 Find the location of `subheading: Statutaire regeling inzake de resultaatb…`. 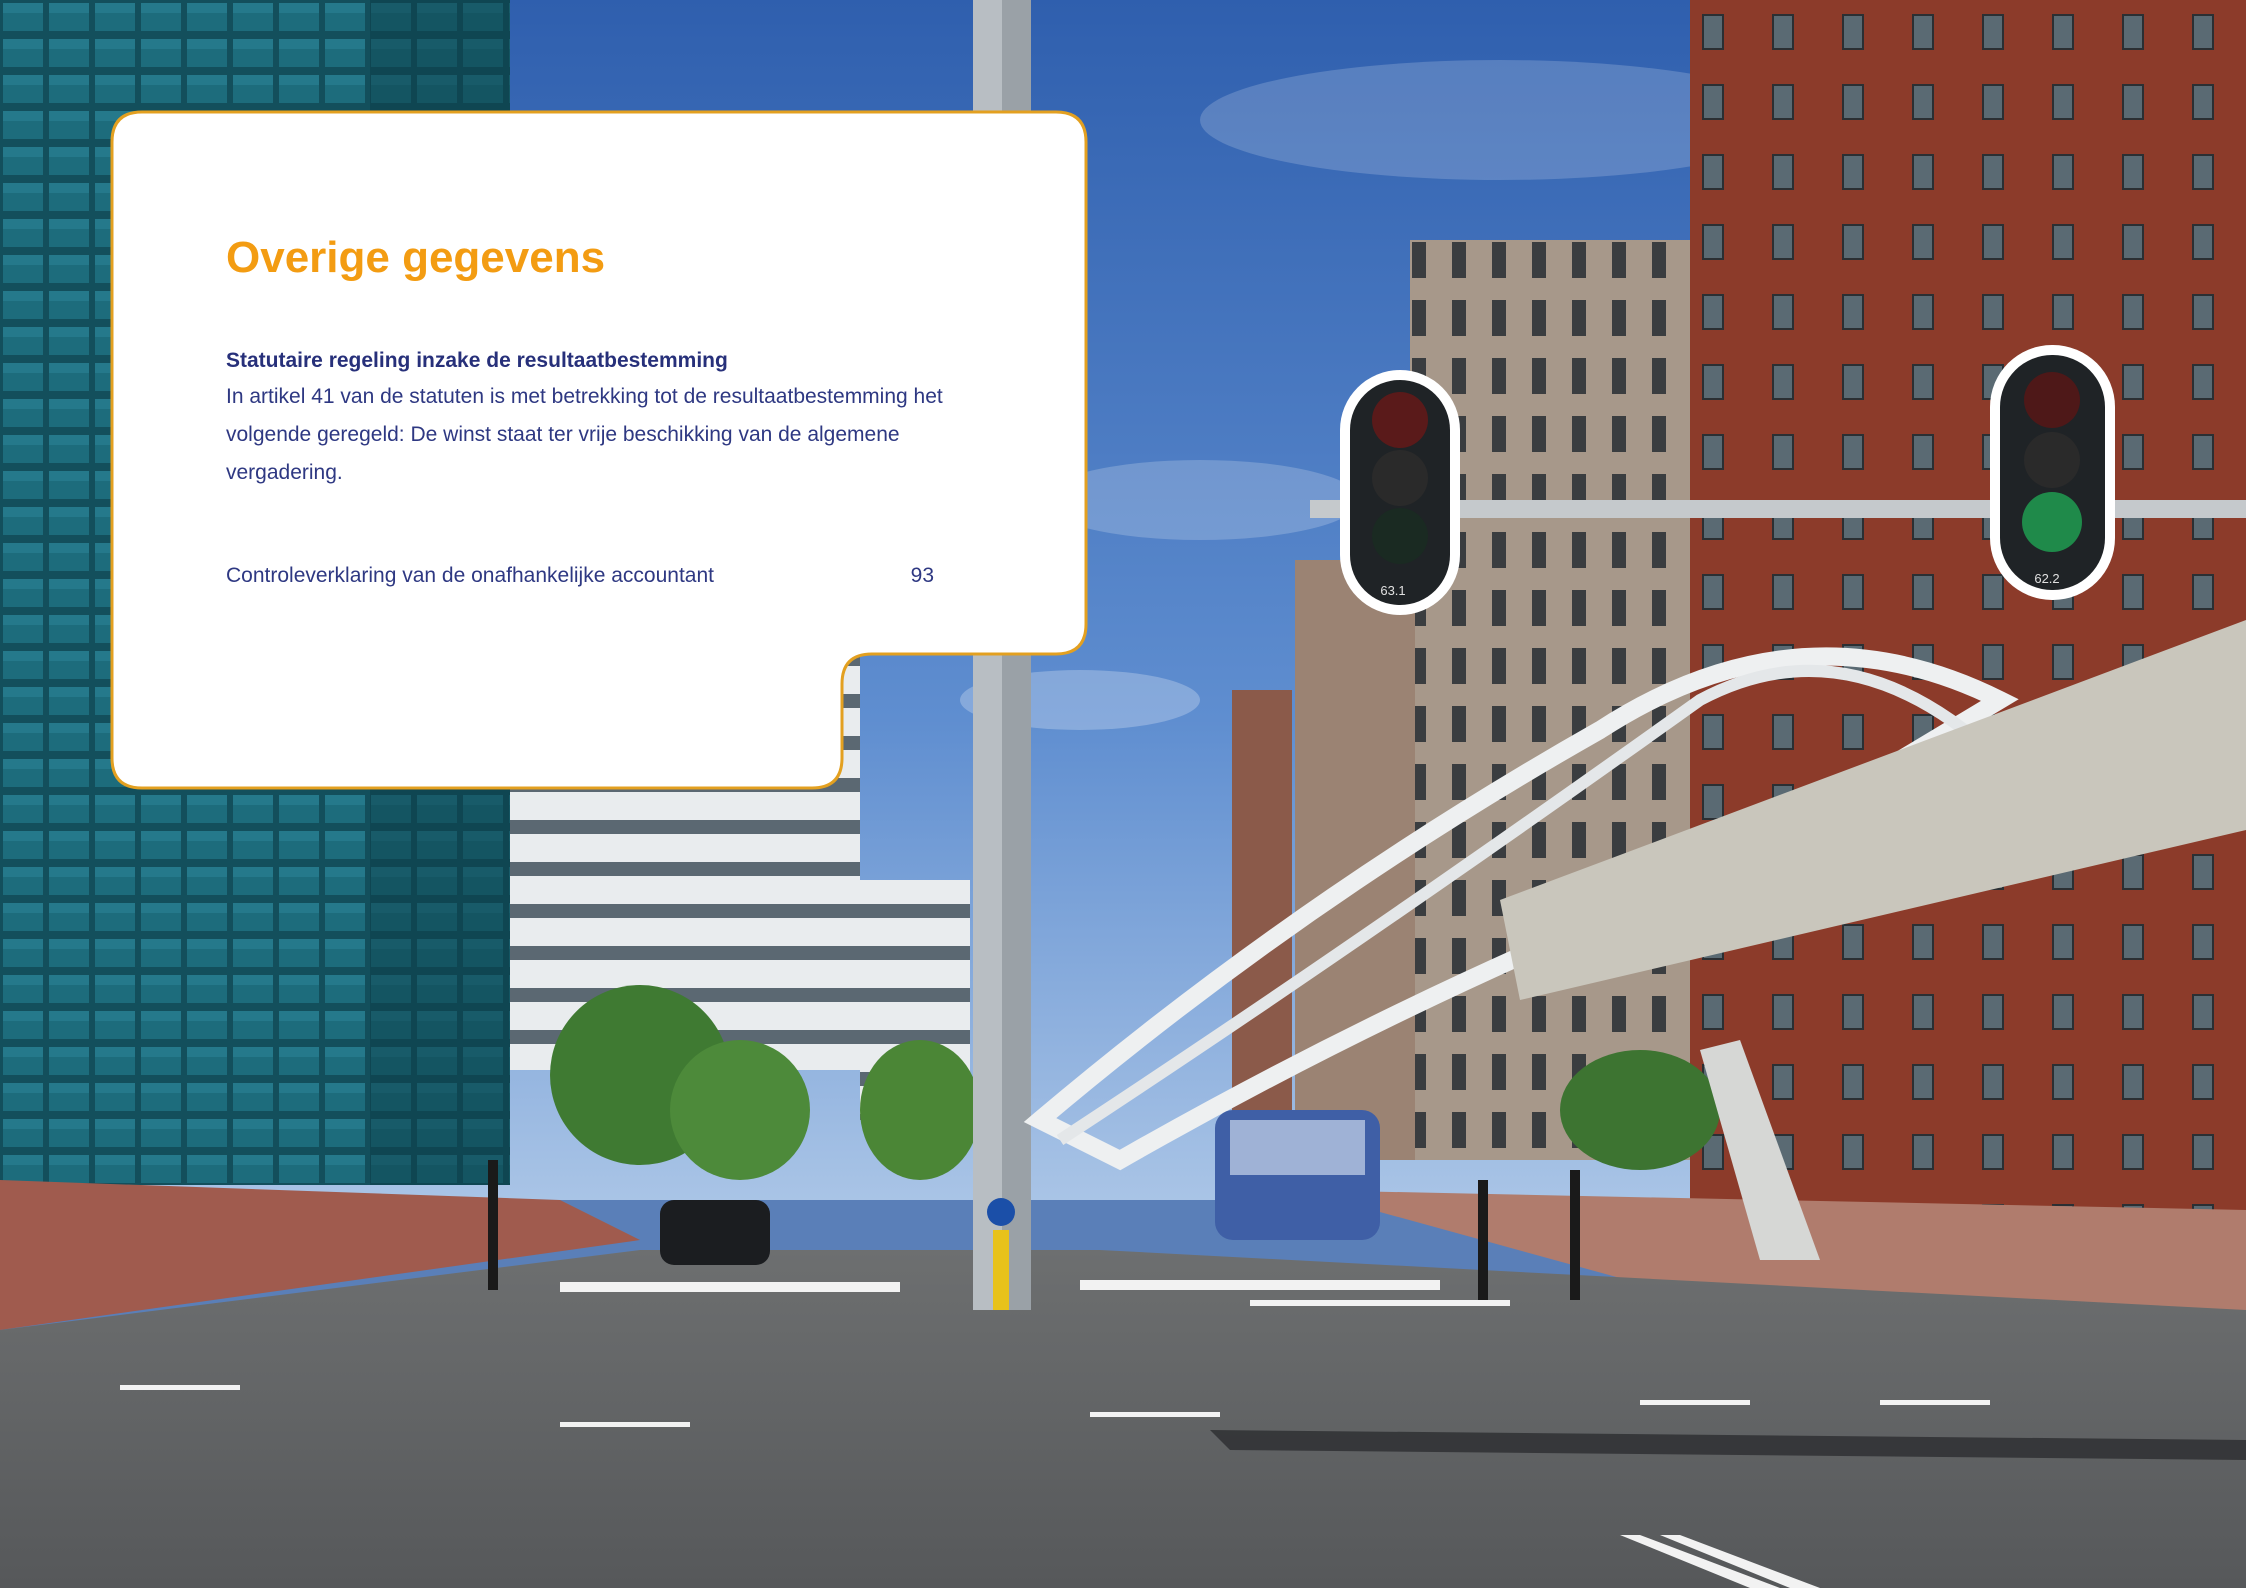

subheading: Statutaire regeling inzake de resultaatb… is located at coordinates (477, 360).